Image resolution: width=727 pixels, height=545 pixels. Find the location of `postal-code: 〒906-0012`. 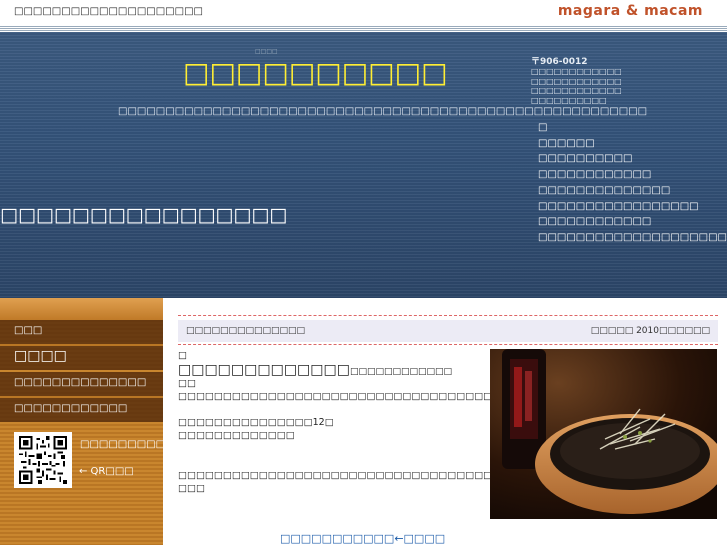

postal-code: 〒906-0012 is located at coordinates (559, 62).